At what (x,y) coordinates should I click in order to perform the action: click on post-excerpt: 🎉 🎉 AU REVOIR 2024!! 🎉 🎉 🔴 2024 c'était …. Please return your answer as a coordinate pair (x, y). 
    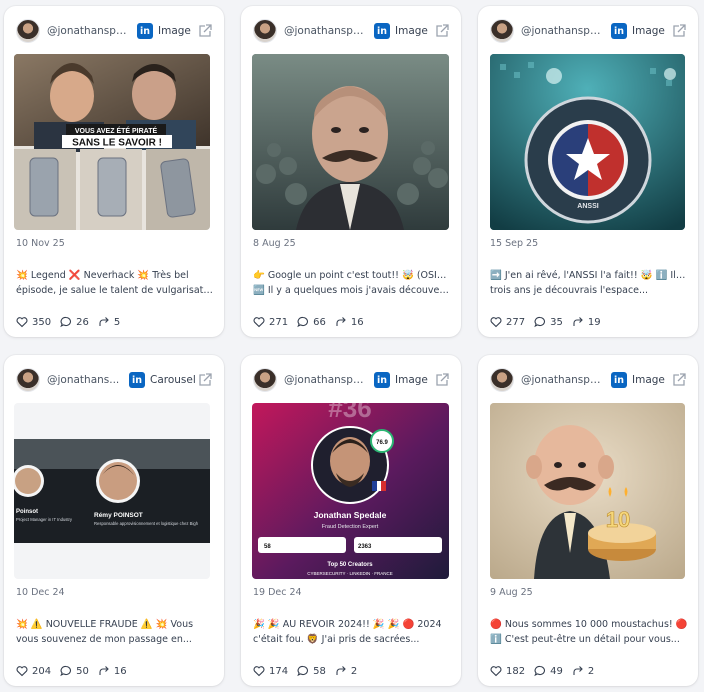
    Looking at the image, I should click on (352, 632).